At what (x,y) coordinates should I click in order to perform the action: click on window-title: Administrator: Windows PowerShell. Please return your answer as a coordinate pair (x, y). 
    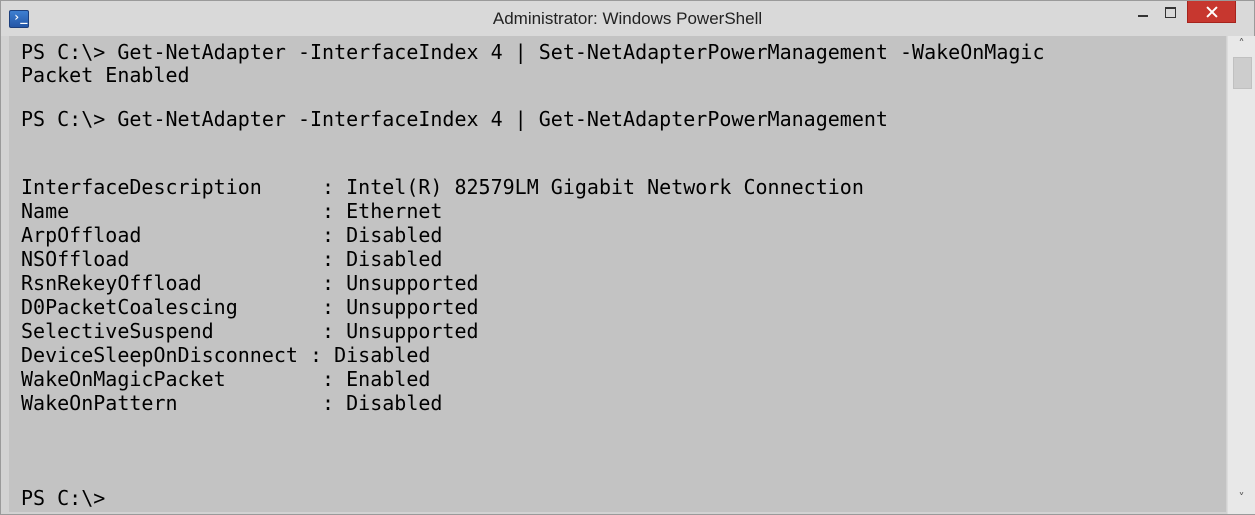
    Looking at the image, I should click on (627, 18).